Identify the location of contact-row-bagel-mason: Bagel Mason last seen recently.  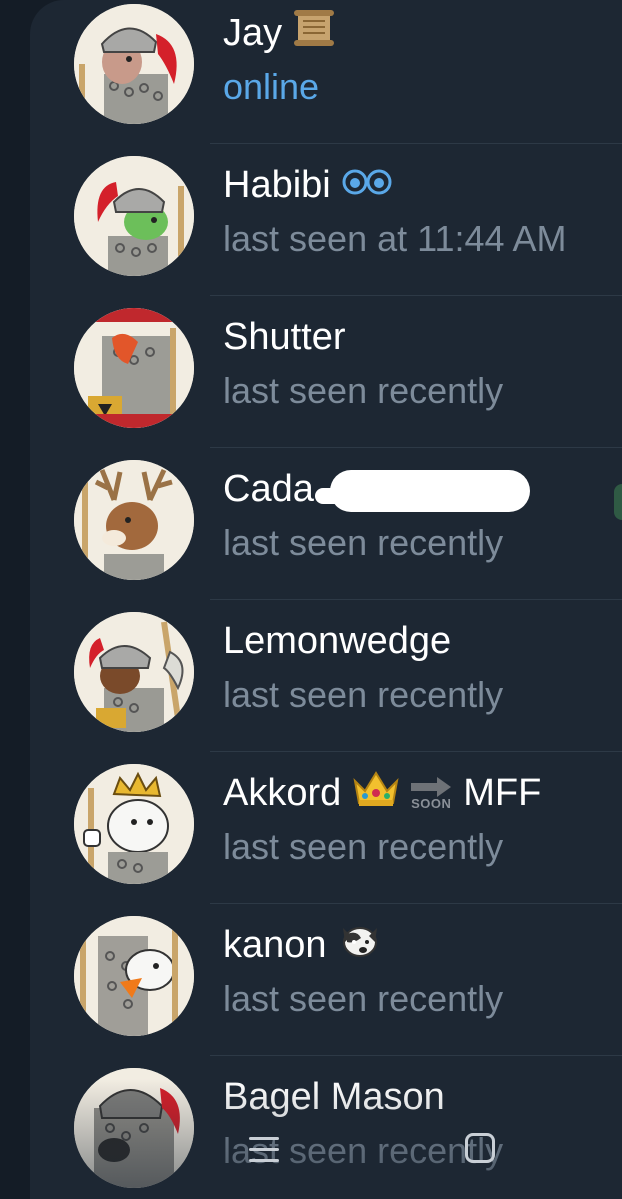
(326, 1127).